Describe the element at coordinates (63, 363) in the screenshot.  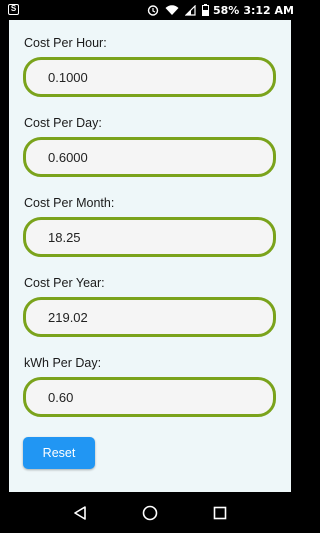
I see `kwh-per-day-label: kWh Per Day:` at that location.